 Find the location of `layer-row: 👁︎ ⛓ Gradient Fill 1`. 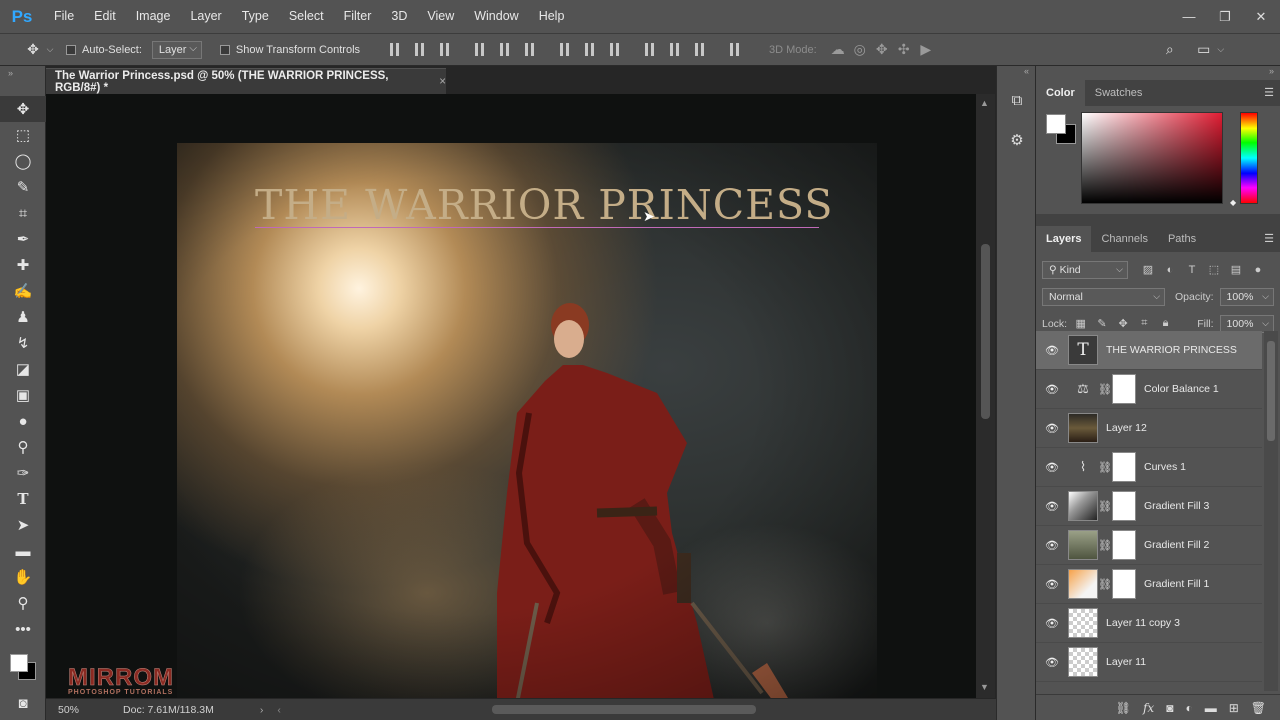

layer-row: 👁︎ ⛓ Gradient Fill 1 is located at coordinates (1149, 584).